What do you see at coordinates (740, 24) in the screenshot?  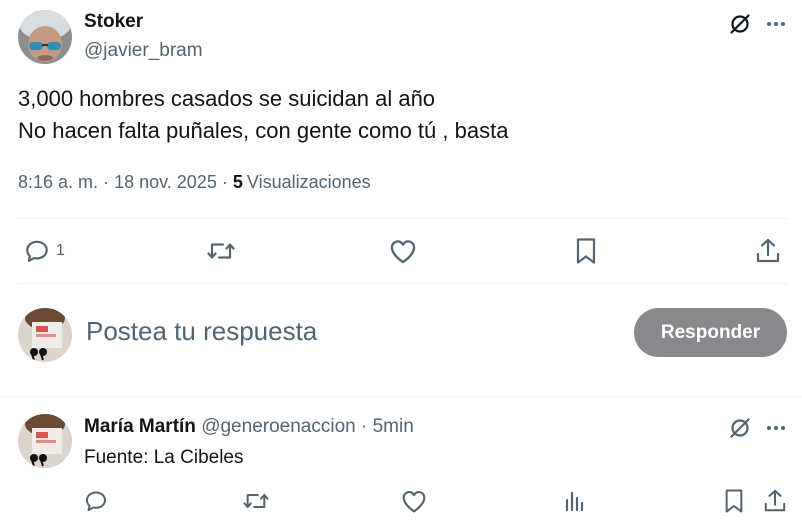 I see `grok-icon` at bounding box center [740, 24].